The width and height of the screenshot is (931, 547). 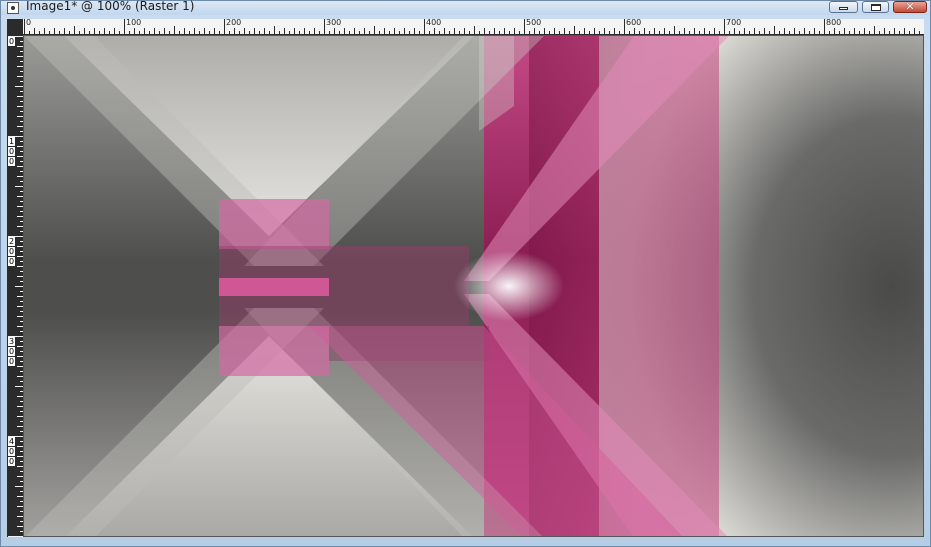 What do you see at coordinates (843, 7) in the screenshot?
I see `minimize-button` at bounding box center [843, 7].